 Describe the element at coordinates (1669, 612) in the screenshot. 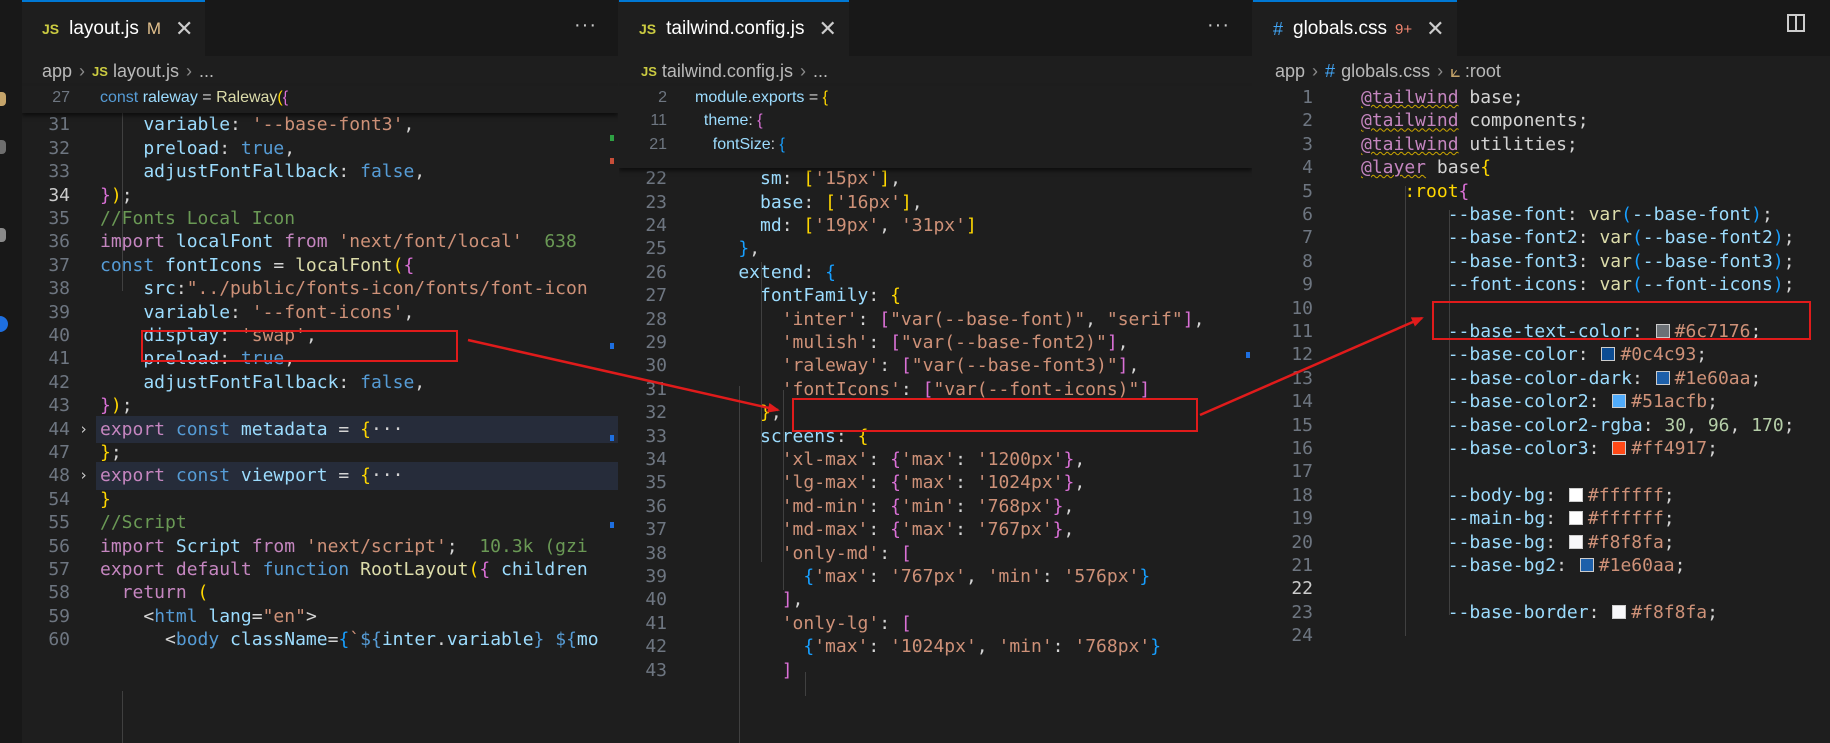

I see `token: #f8f8fa` at that location.